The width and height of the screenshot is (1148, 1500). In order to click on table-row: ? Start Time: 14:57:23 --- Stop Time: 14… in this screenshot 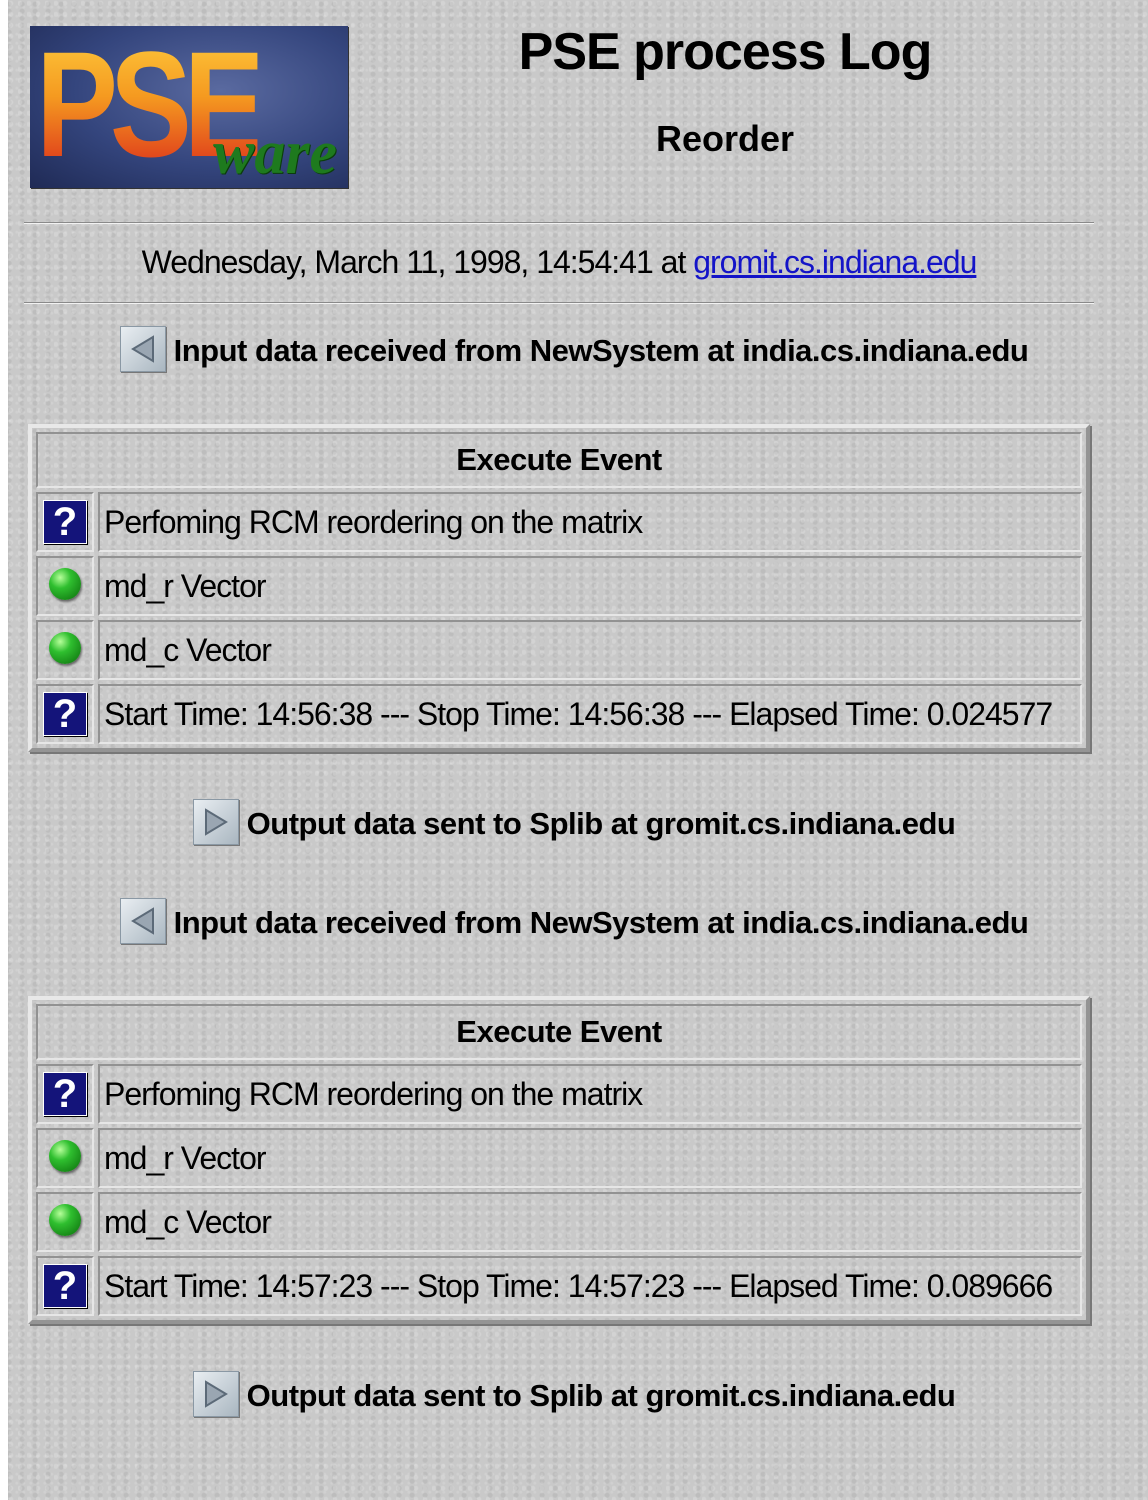, I will do `click(559, 1286)`.